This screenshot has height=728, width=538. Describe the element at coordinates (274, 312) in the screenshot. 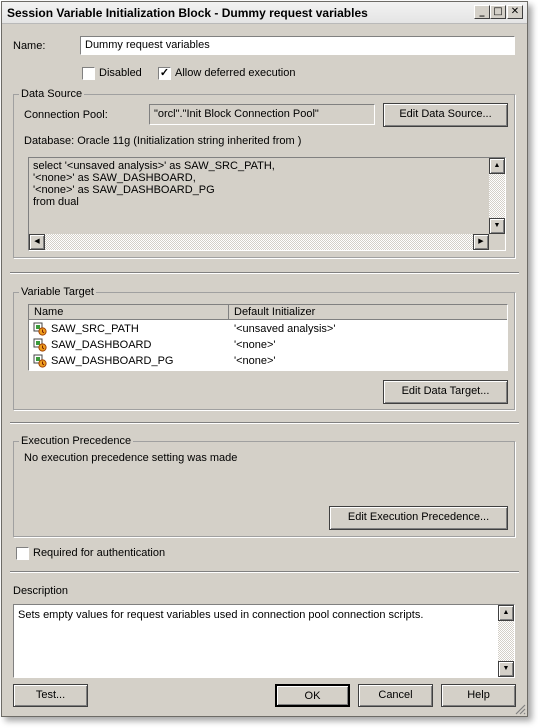

I see `column-header-default-initializer: Default Initializer` at that location.